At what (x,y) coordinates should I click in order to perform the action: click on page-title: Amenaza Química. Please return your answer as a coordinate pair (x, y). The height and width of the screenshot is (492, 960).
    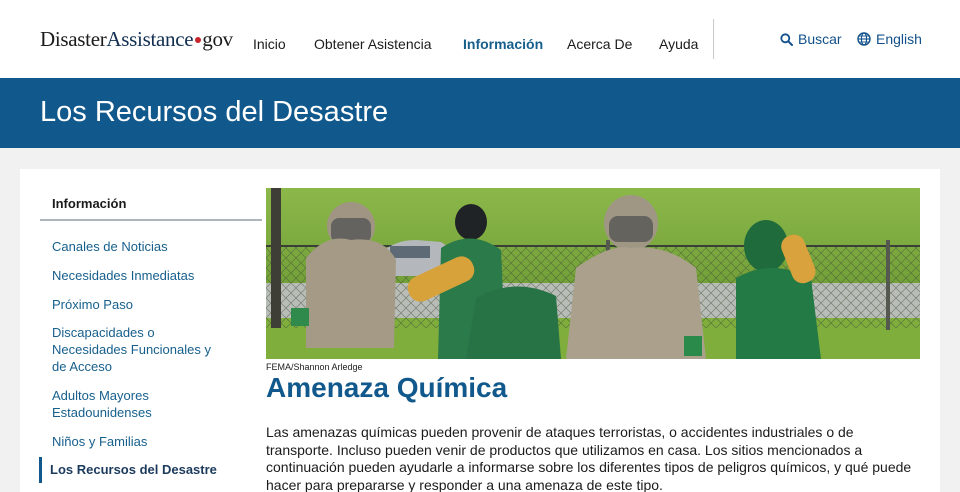
    Looking at the image, I should click on (387, 387).